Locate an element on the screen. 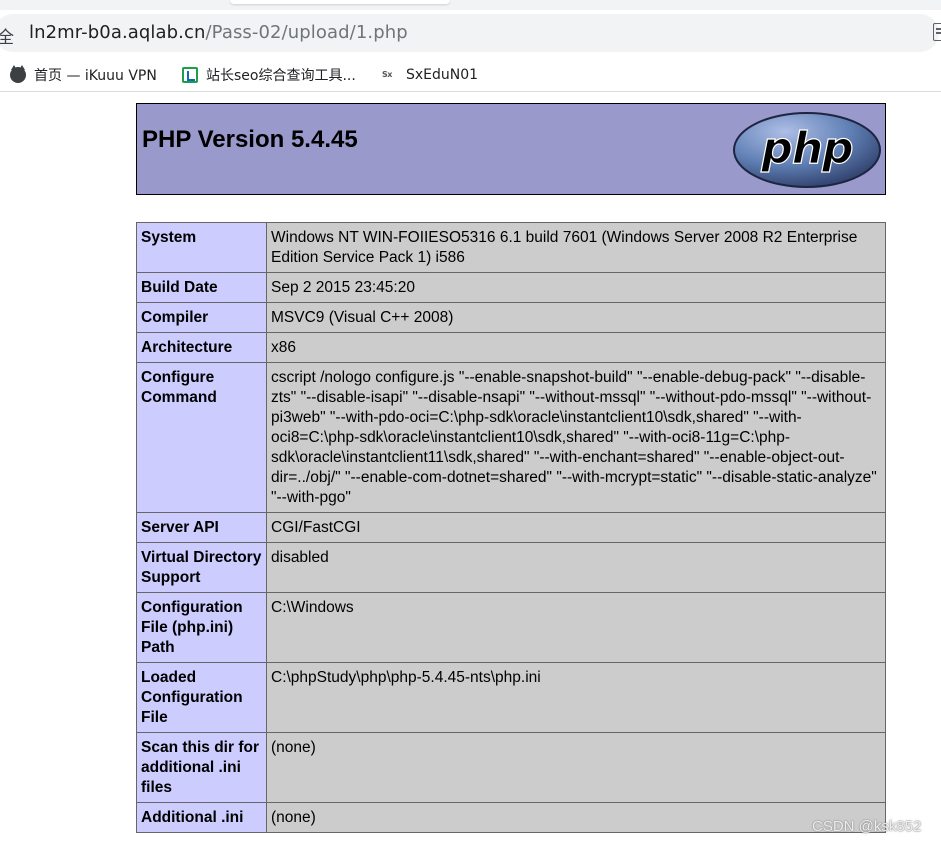 This screenshot has height=844, width=941. url-text: ln2mr-b0a.aqlab.cn/Pass-02/upload/1.php is located at coordinates (218, 32).